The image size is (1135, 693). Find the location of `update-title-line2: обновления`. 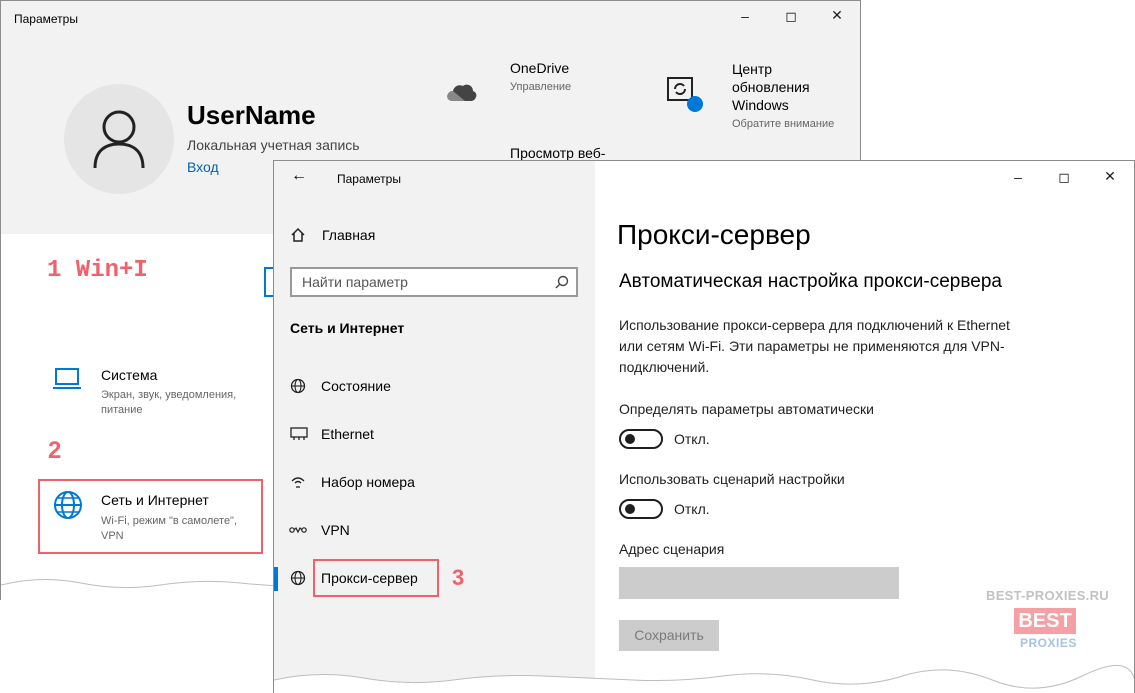

update-title-line2: обновления is located at coordinates (771, 87).